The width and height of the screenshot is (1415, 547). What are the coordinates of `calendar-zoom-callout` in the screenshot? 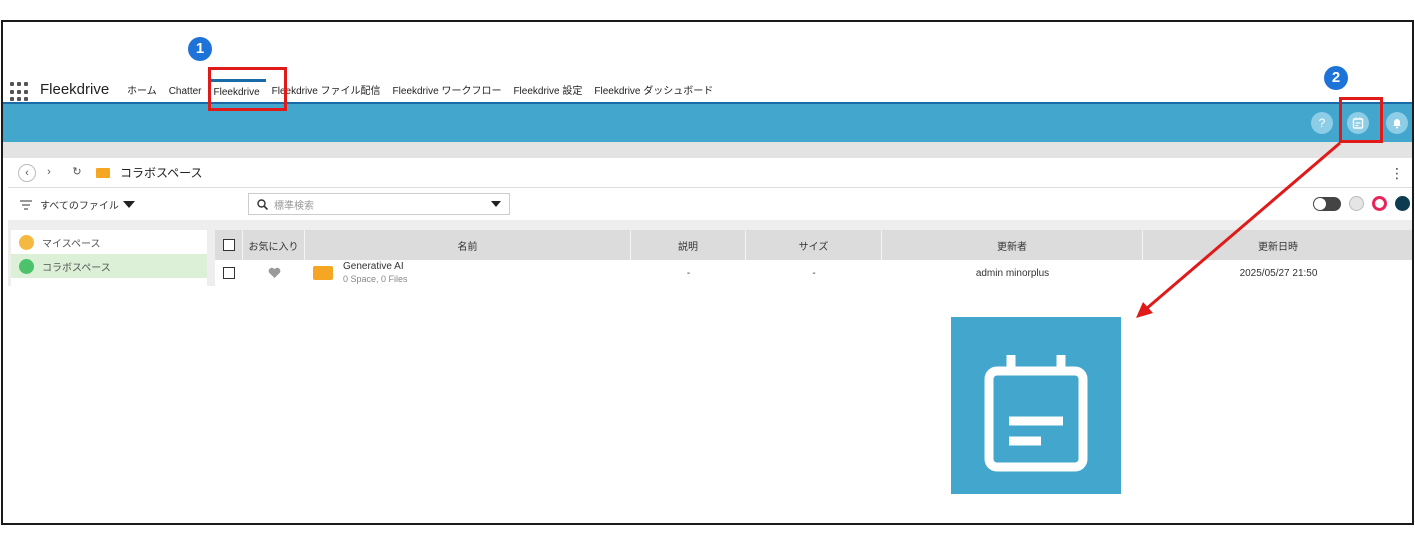 It's located at (1036, 405).